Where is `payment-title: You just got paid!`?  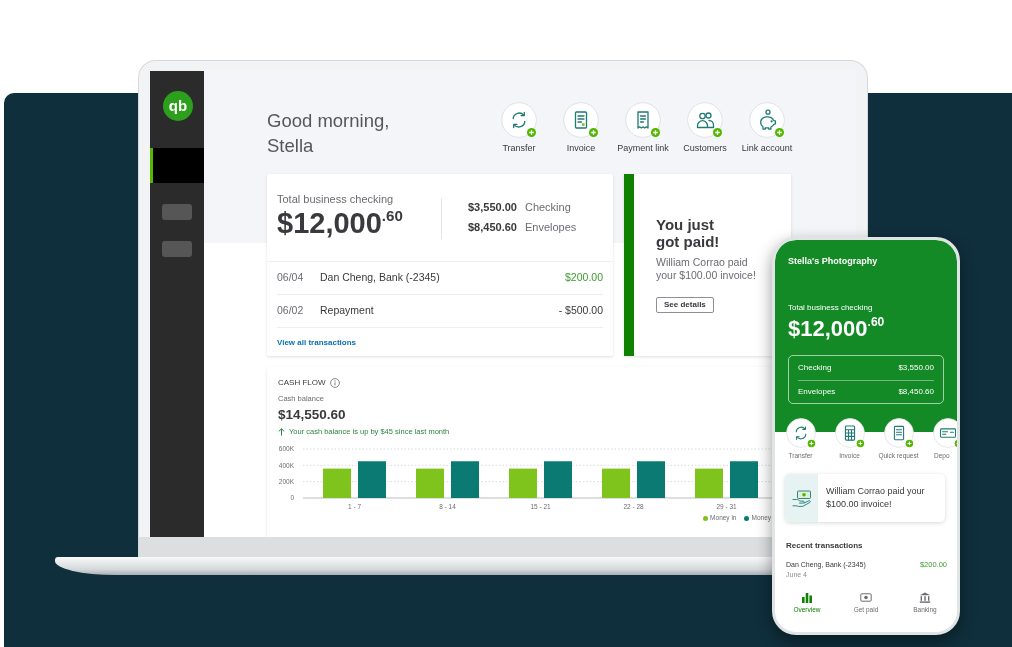 payment-title: You just got paid! is located at coordinates (688, 233).